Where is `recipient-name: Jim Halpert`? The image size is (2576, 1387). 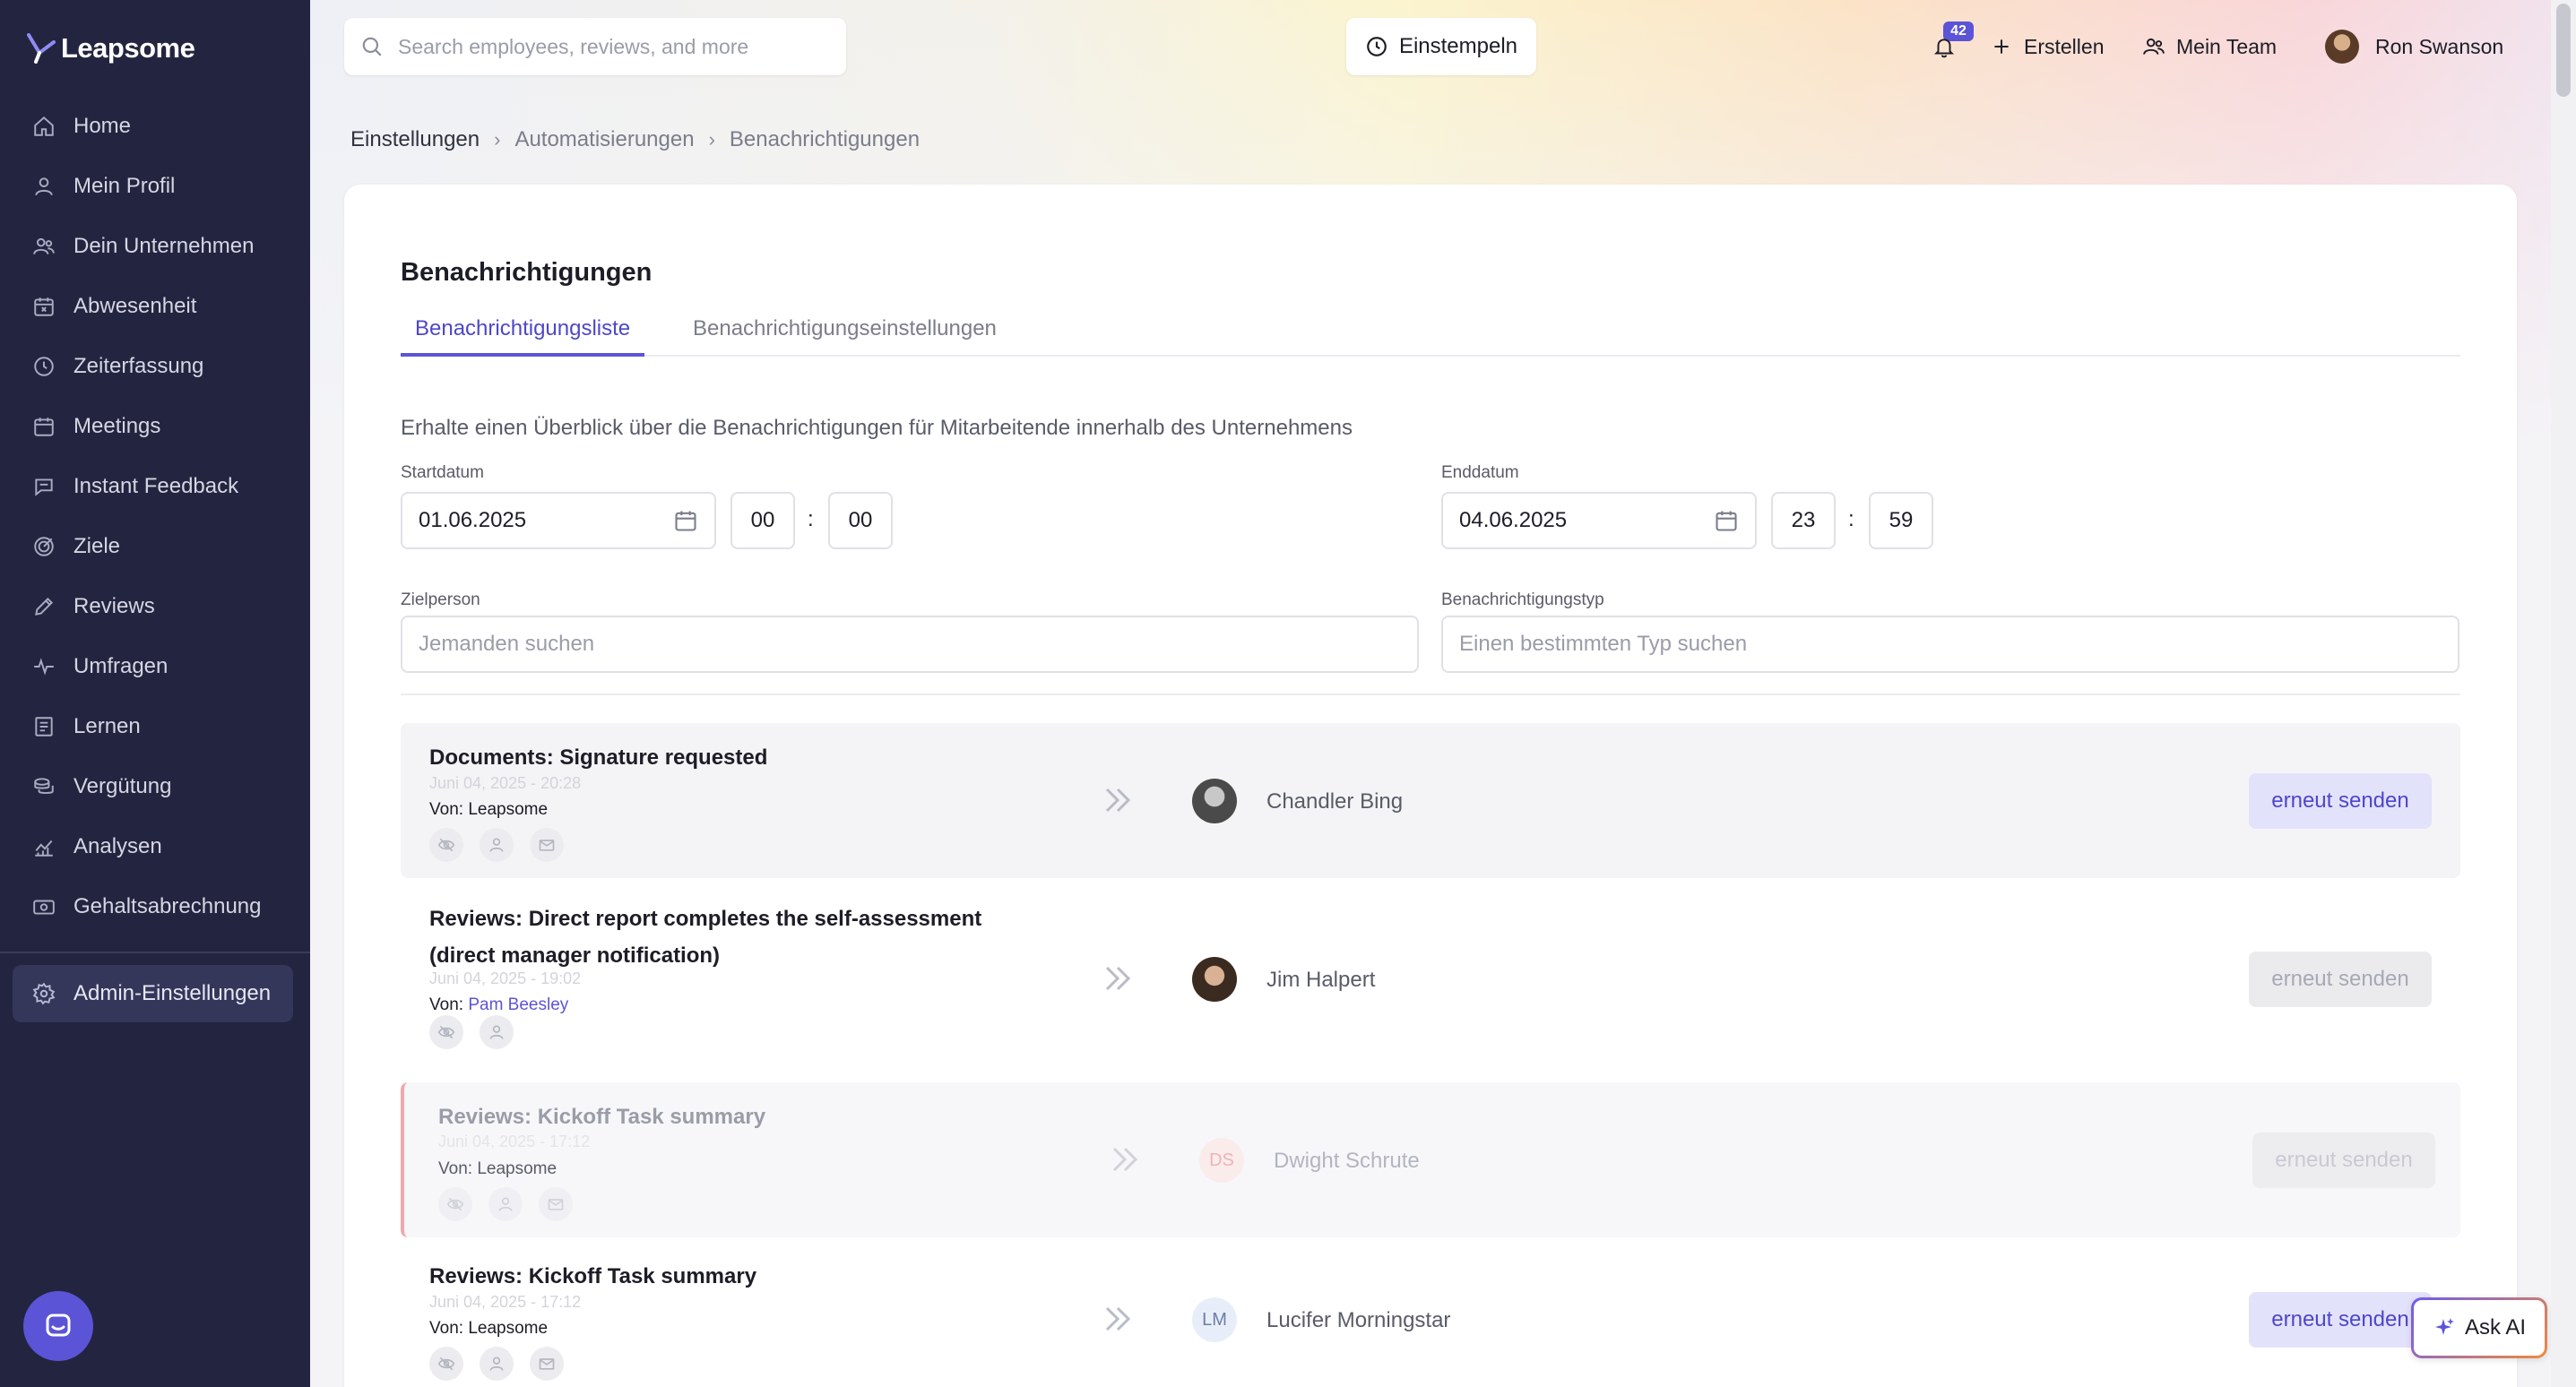 recipient-name: Jim Halpert is located at coordinates (1321, 980).